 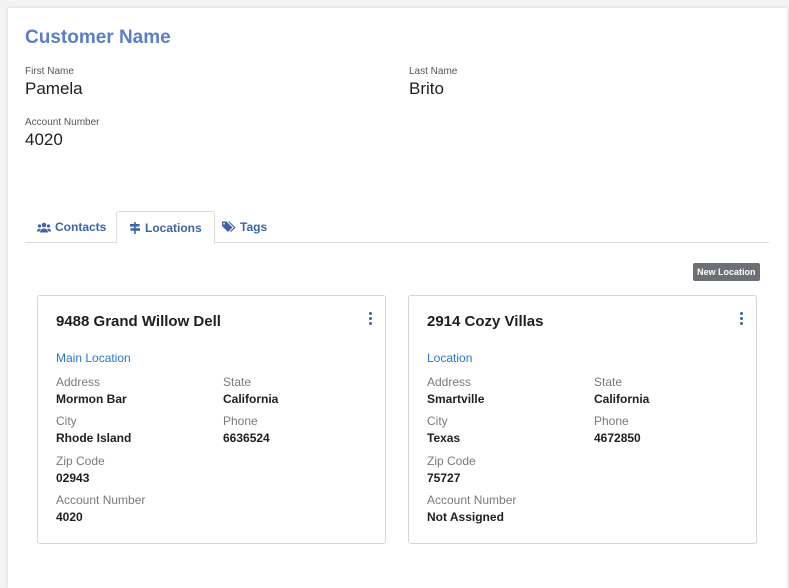 I want to click on zip-value: 02943, so click(x=73, y=478).